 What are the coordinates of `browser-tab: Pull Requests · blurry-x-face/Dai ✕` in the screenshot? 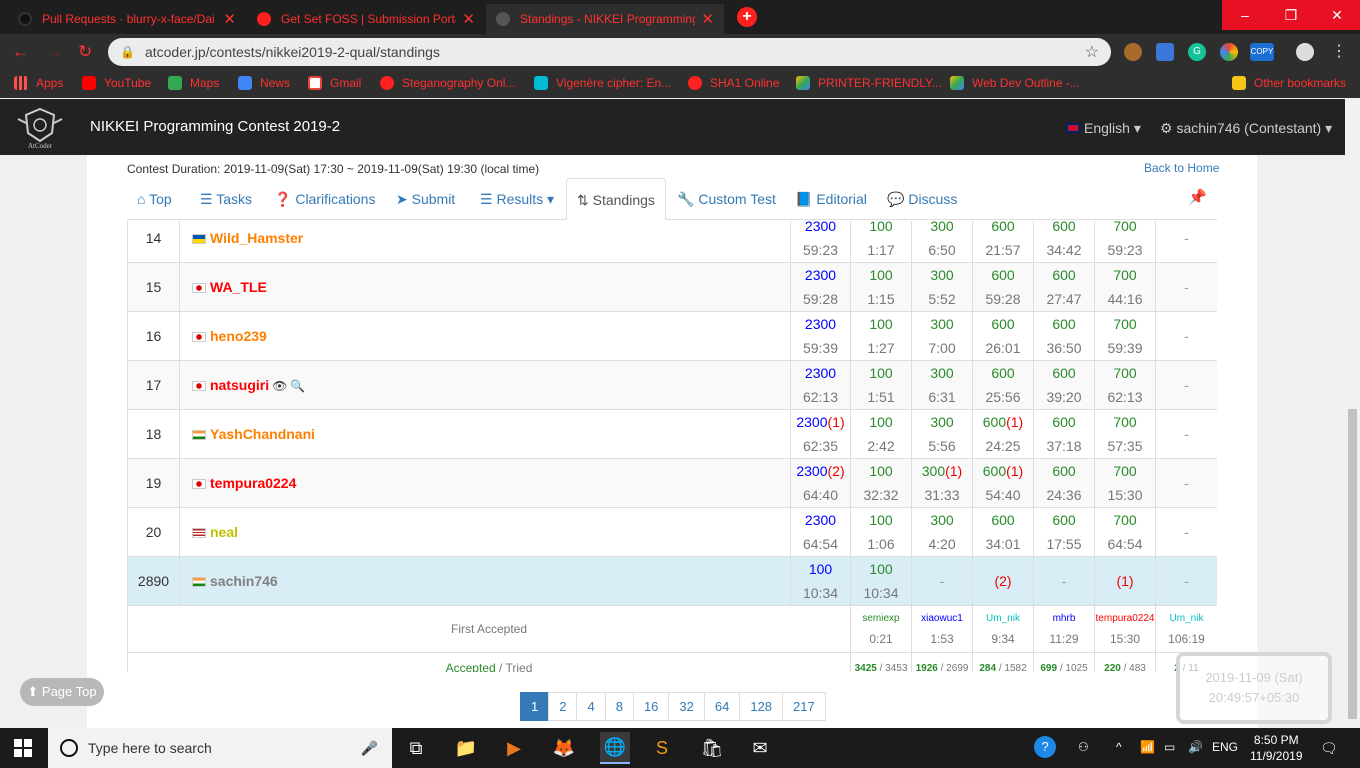 It's located at (127, 19).